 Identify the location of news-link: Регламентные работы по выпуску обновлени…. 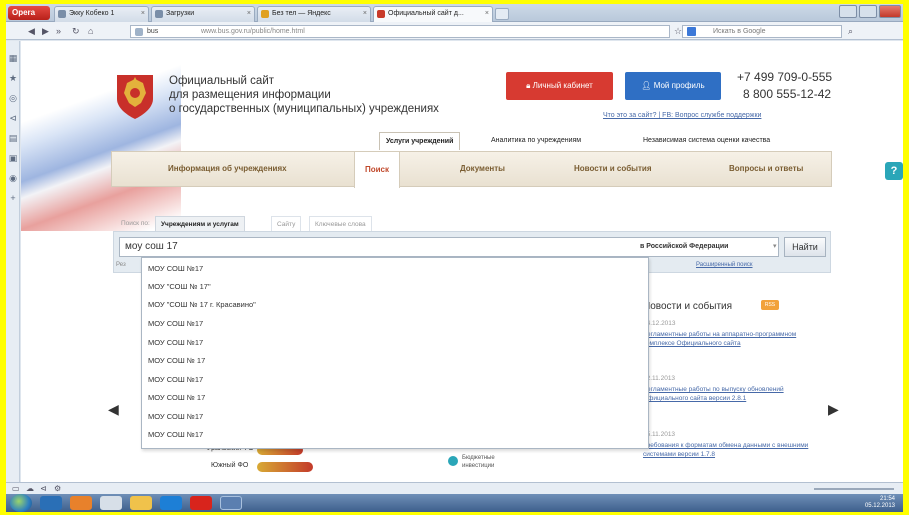
(728, 394).